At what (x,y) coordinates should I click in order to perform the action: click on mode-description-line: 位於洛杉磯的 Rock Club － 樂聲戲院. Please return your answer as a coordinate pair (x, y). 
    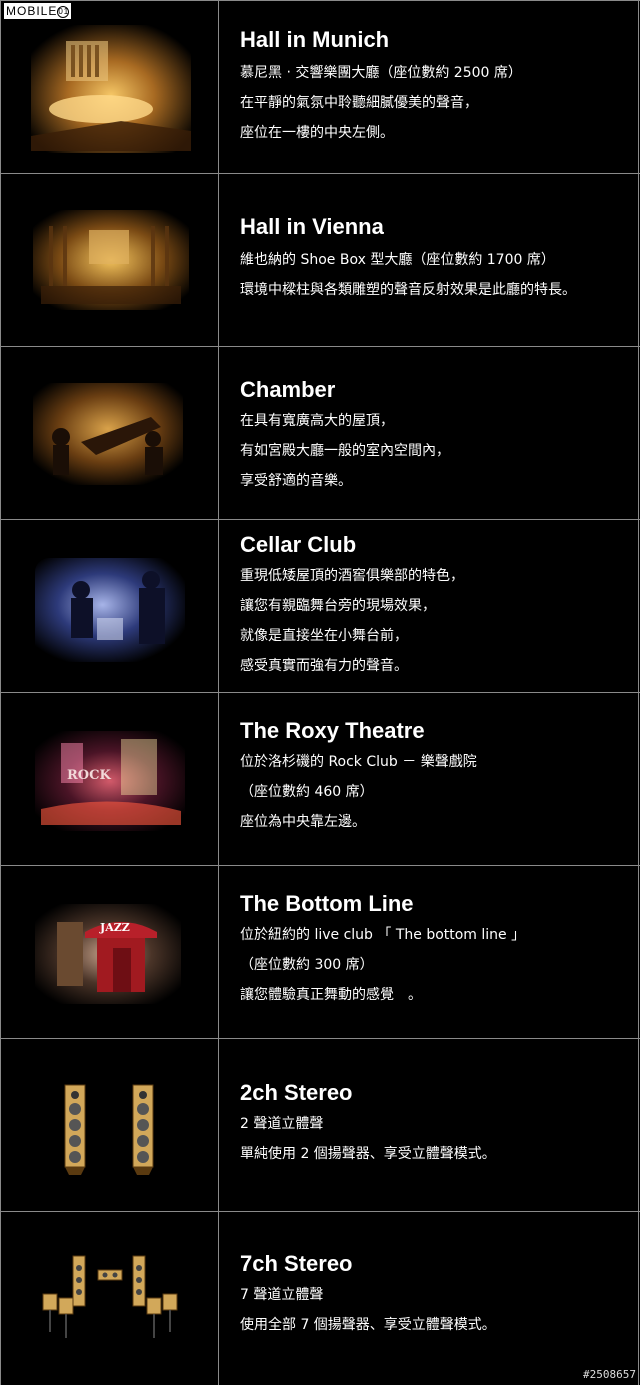
    Looking at the image, I should click on (358, 762).